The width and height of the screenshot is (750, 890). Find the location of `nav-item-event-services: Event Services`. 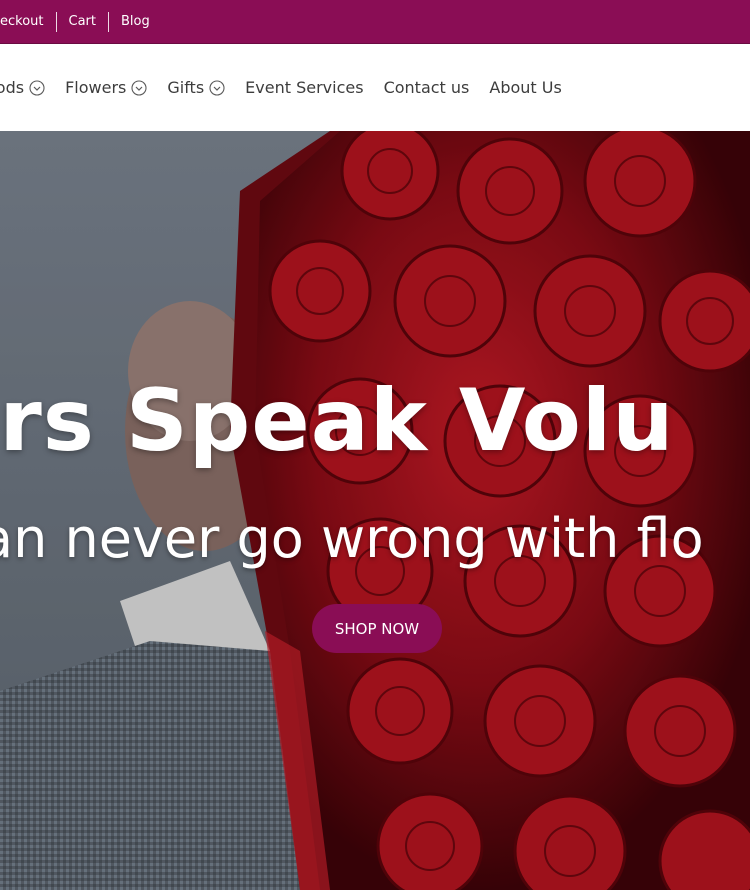

nav-item-event-services: Event Services is located at coordinates (304, 87).